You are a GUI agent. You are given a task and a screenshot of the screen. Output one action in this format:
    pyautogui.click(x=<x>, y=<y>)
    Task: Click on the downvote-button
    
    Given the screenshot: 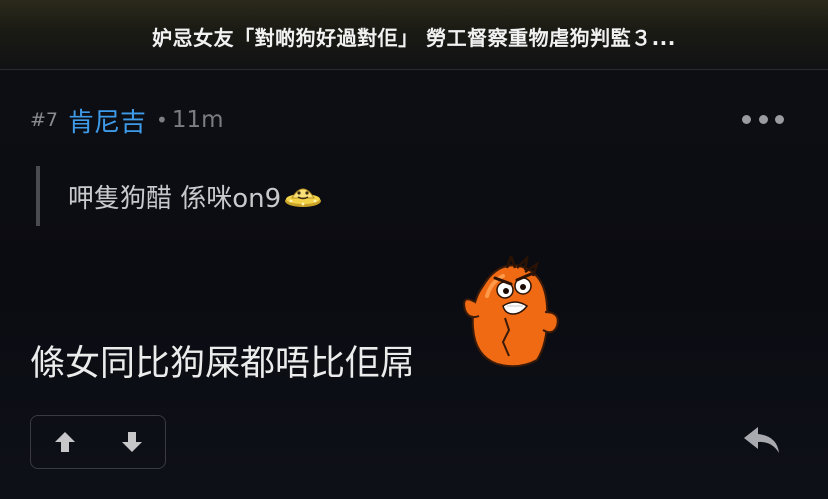 What is the action you would take?
    pyautogui.click(x=131, y=442)
    